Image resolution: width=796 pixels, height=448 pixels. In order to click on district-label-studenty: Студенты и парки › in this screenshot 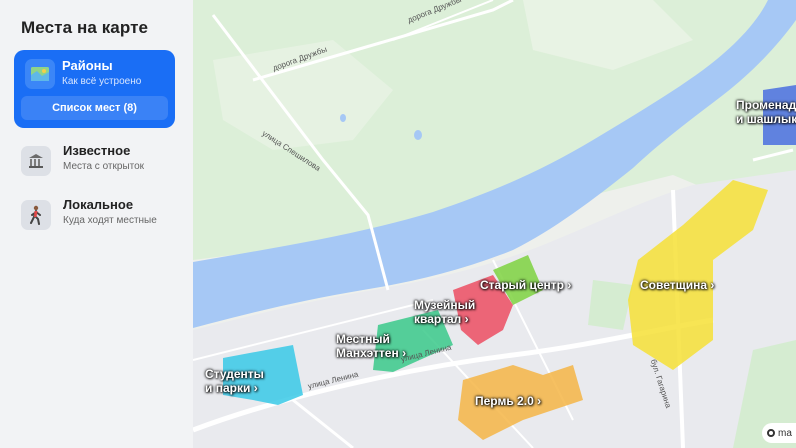, I will do `click(234, 381)`.